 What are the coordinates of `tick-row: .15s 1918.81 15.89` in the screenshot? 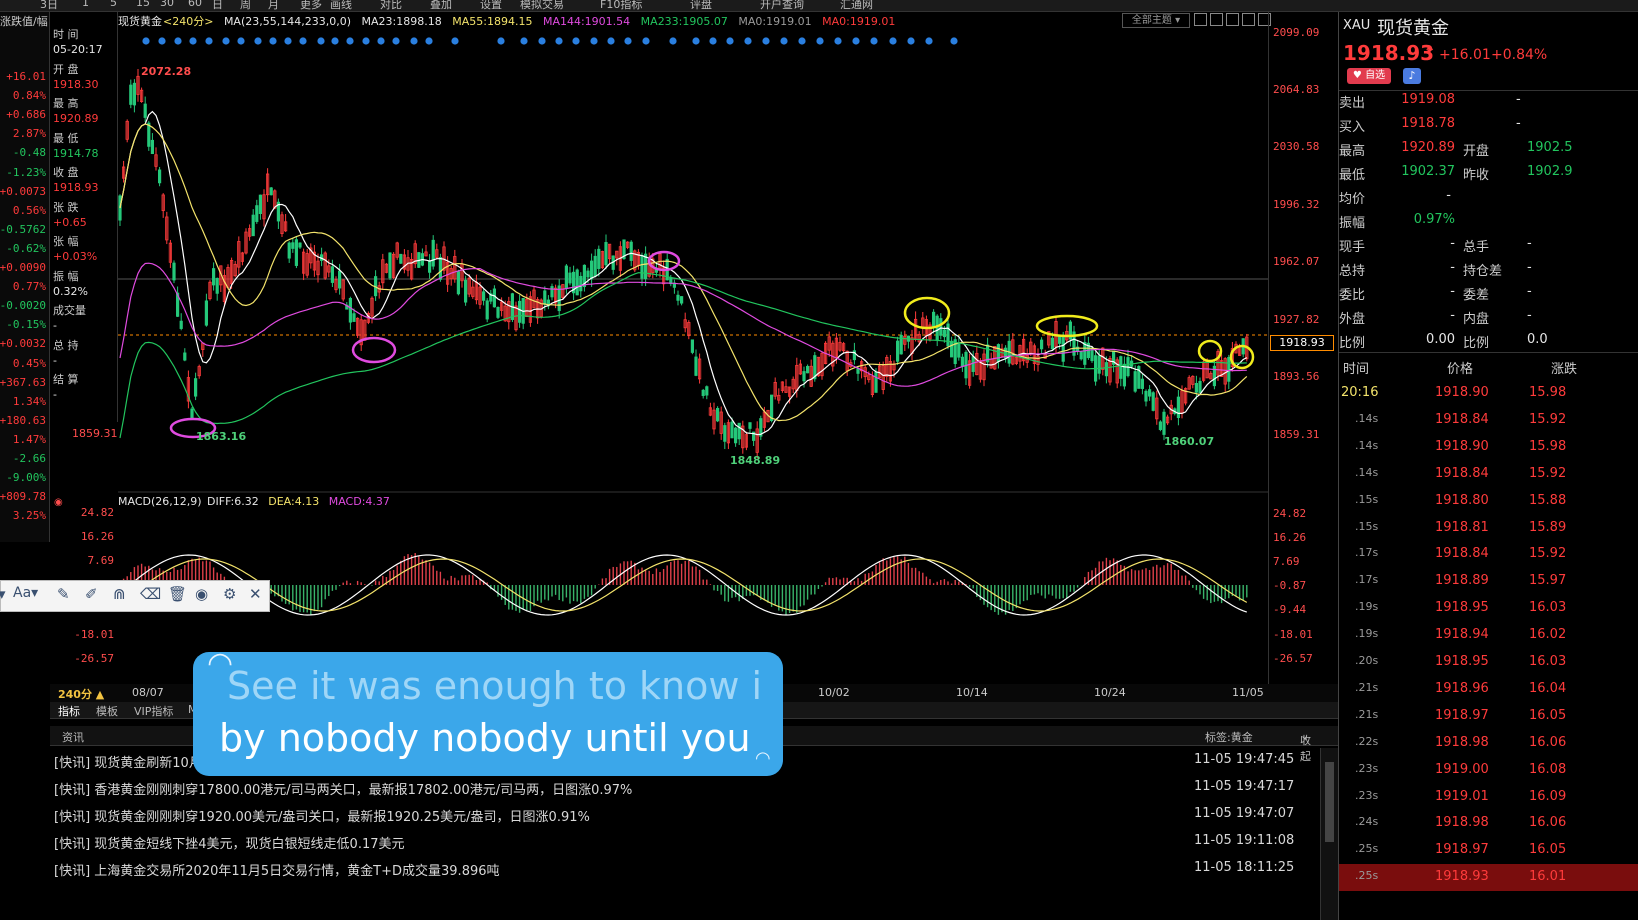 It's located at (1488, 528).